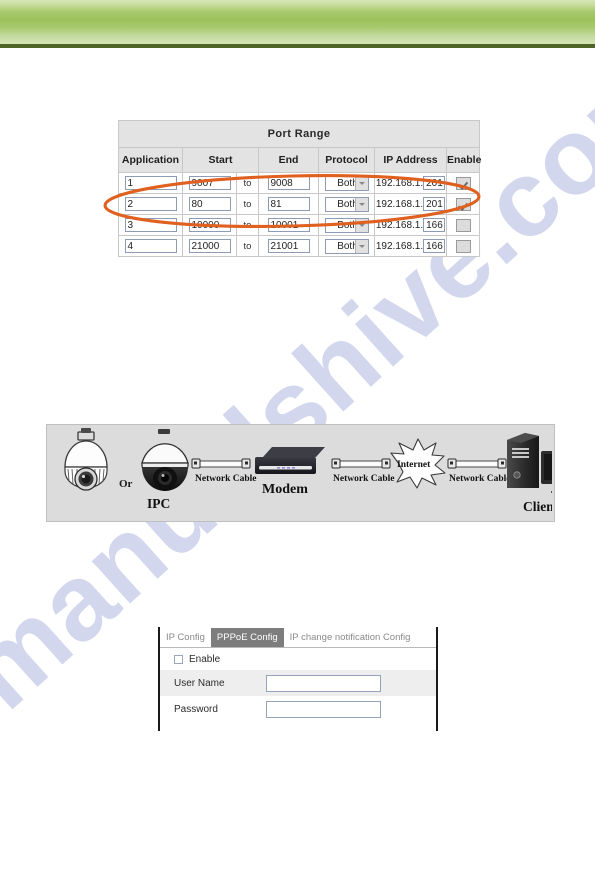 The height and width of the screenshot is (893, 595). Describe the element at coordinates (221, 463) in the screenshot. I see `network-cable-1-icon` at that location.